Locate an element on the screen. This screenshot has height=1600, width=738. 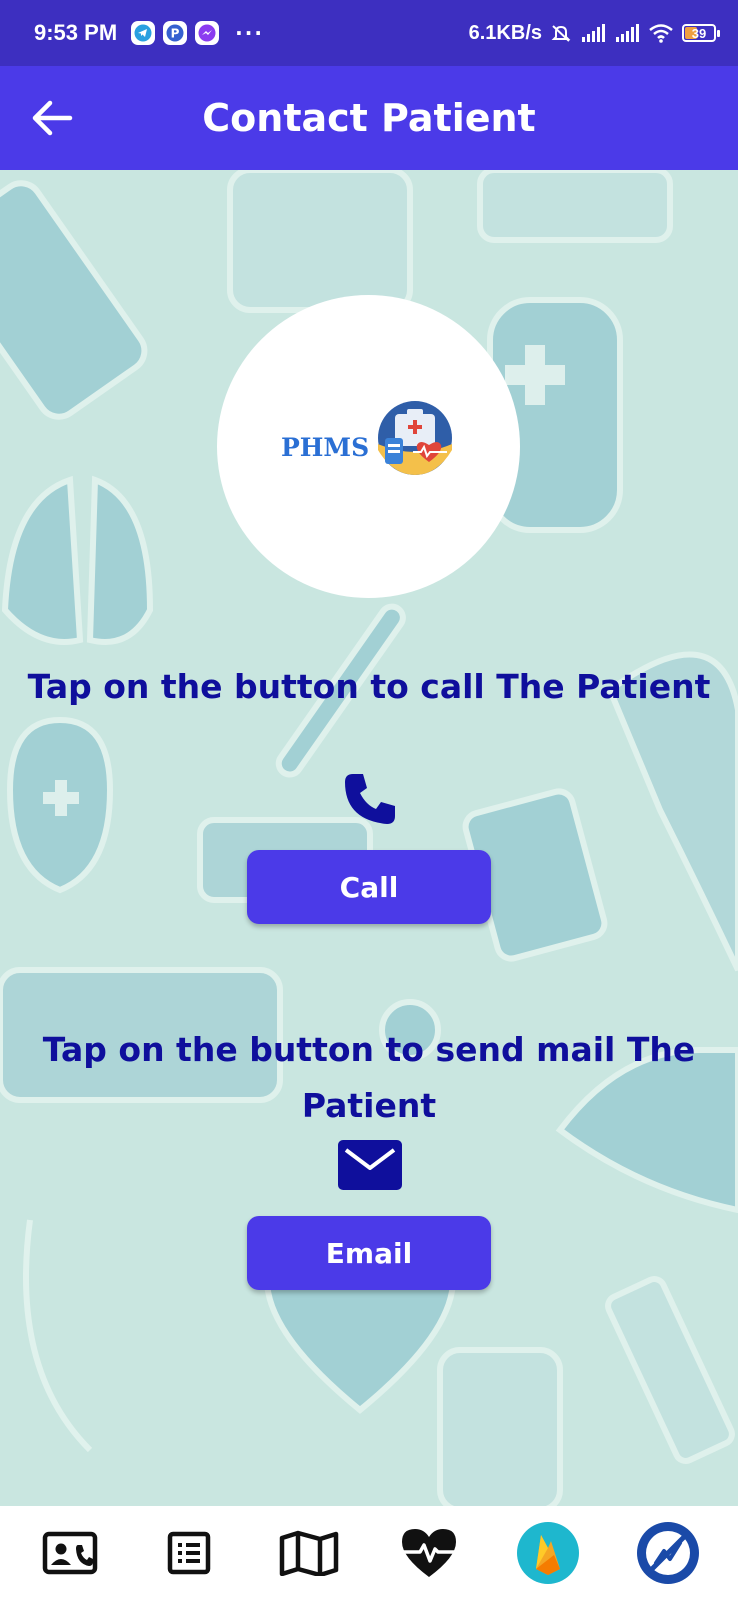
page-title: Contact Patient is located at coordinates (369, 118).